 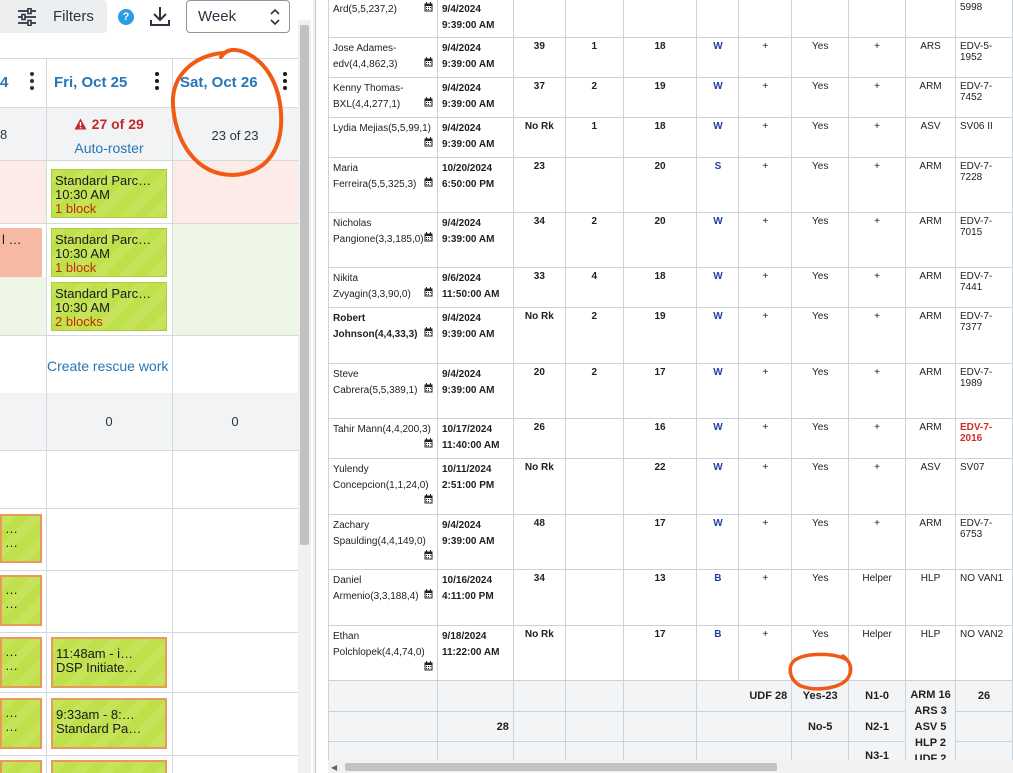 I want to click on van-id-cell: 5998, so click(x=984, y=19).